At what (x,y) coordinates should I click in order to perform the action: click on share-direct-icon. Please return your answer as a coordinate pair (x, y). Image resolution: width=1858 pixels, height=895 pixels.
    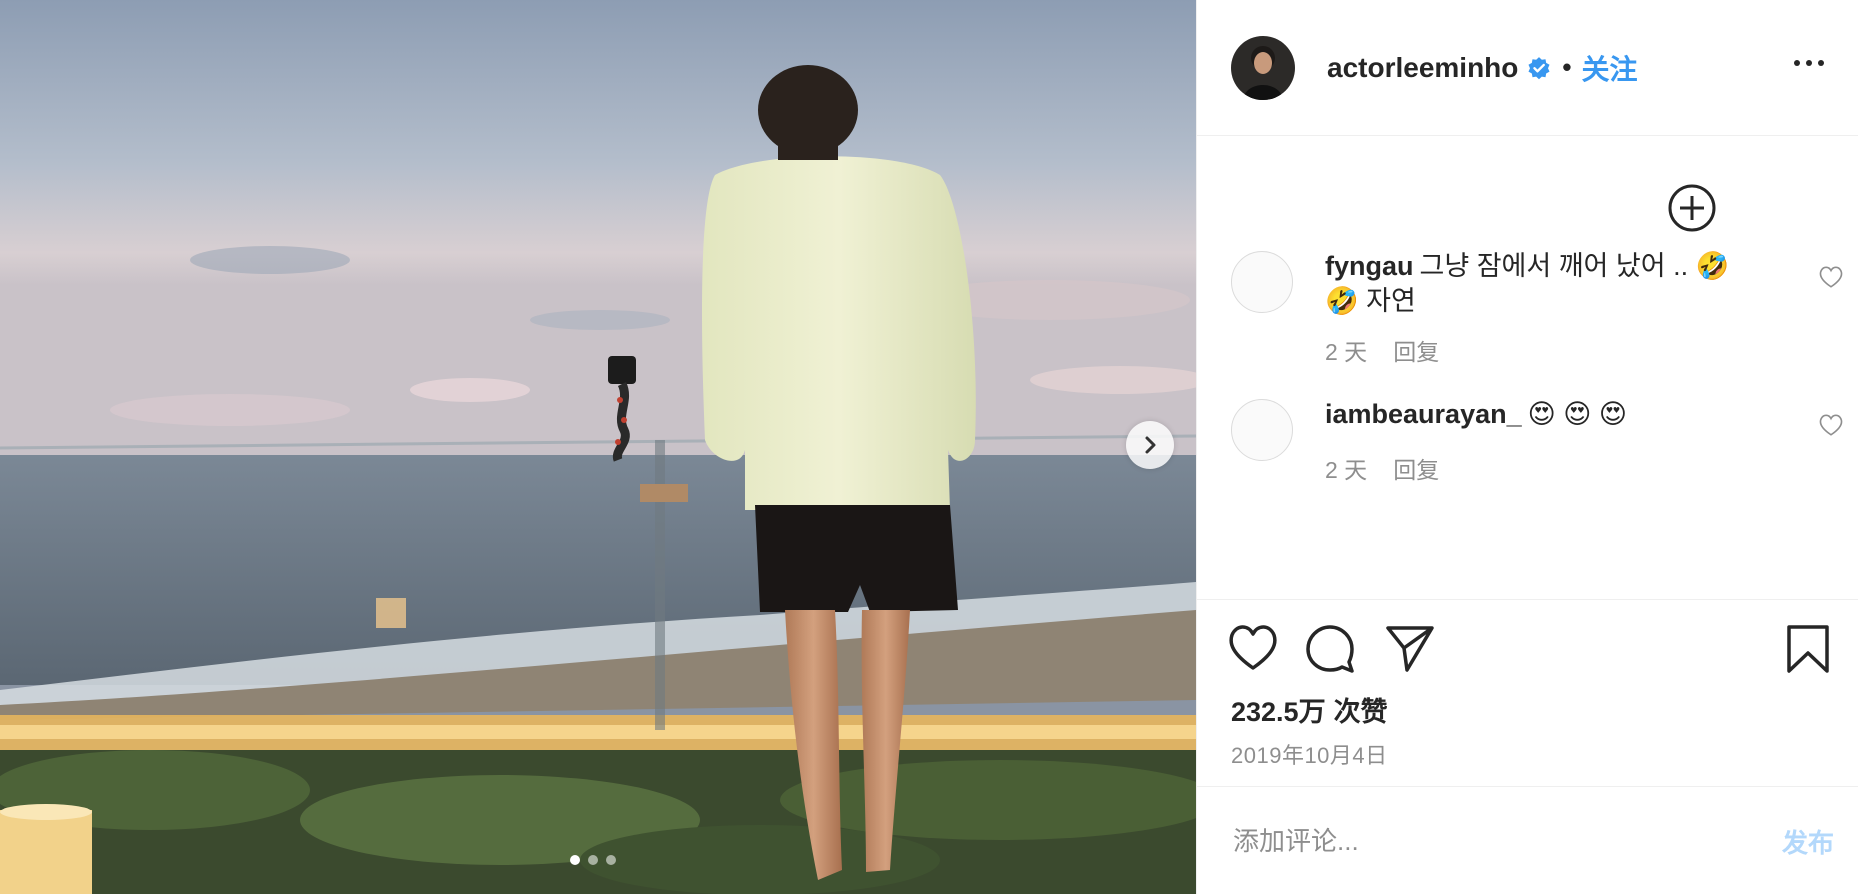
    Looking at the image, I should click on (1410, 650).